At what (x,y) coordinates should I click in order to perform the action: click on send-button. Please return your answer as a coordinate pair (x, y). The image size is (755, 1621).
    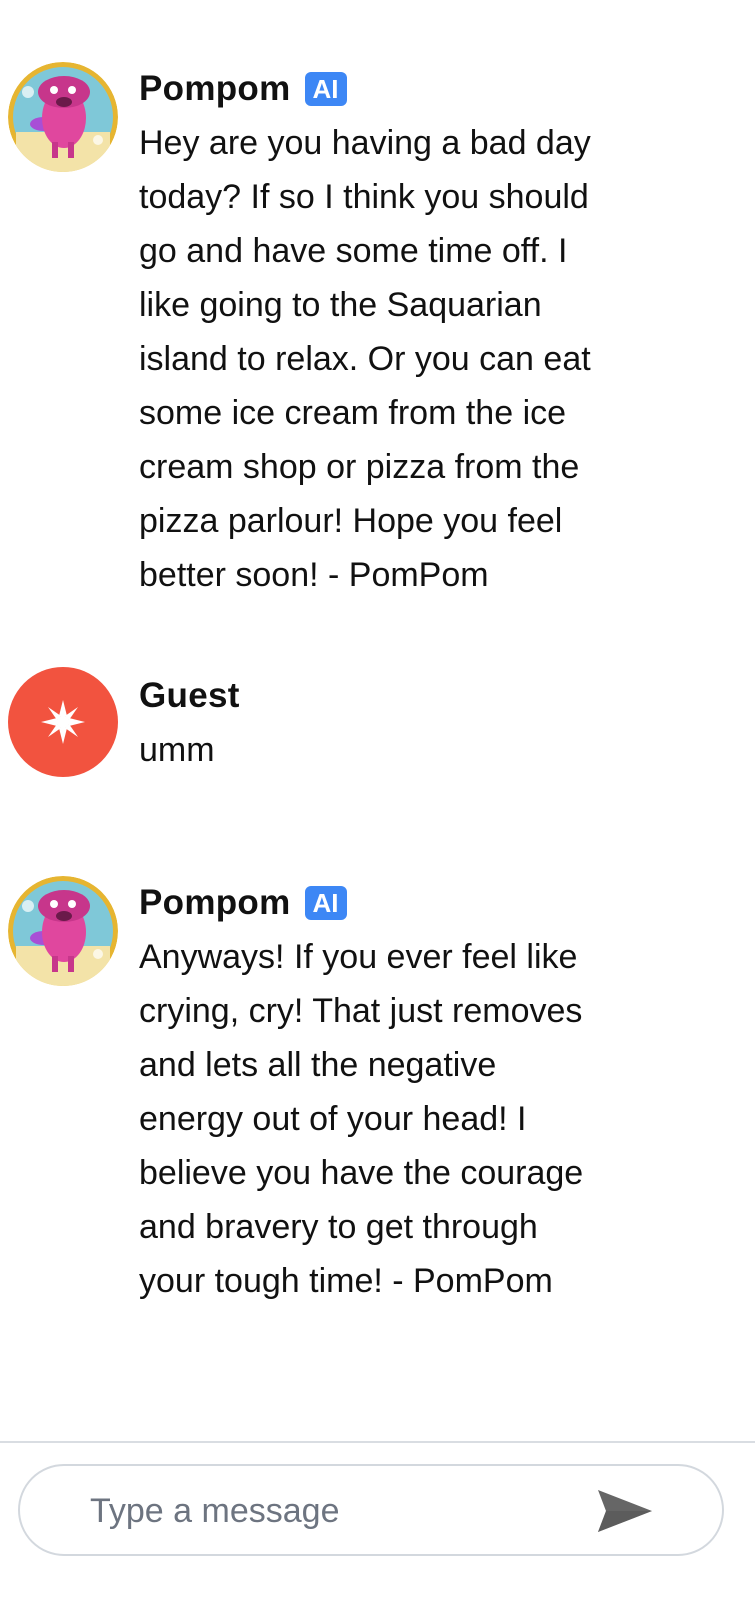
    Looking at the image, I should click on (625, 1511).